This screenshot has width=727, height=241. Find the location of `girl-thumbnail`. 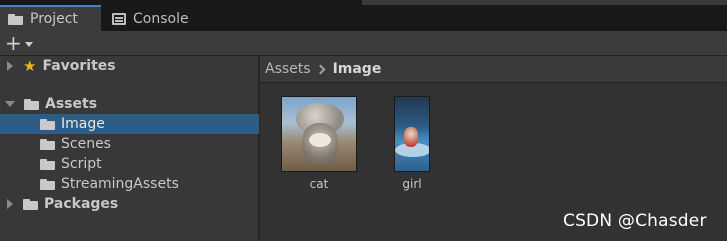

girl-thumbnail is located at coordinates (412, 134).